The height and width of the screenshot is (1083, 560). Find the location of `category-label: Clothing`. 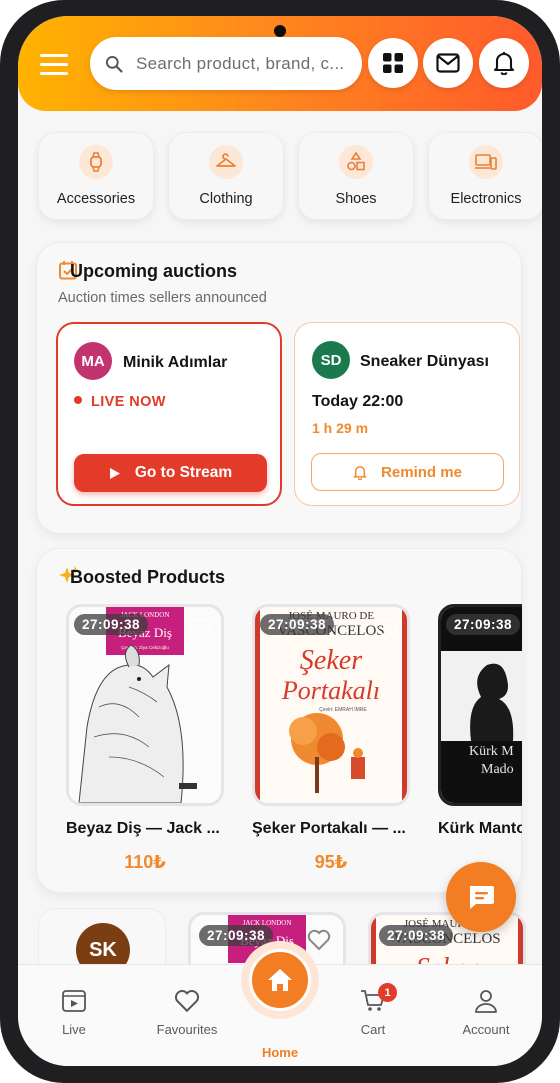

category-label: Clothing is located at coordinates (226, 199).